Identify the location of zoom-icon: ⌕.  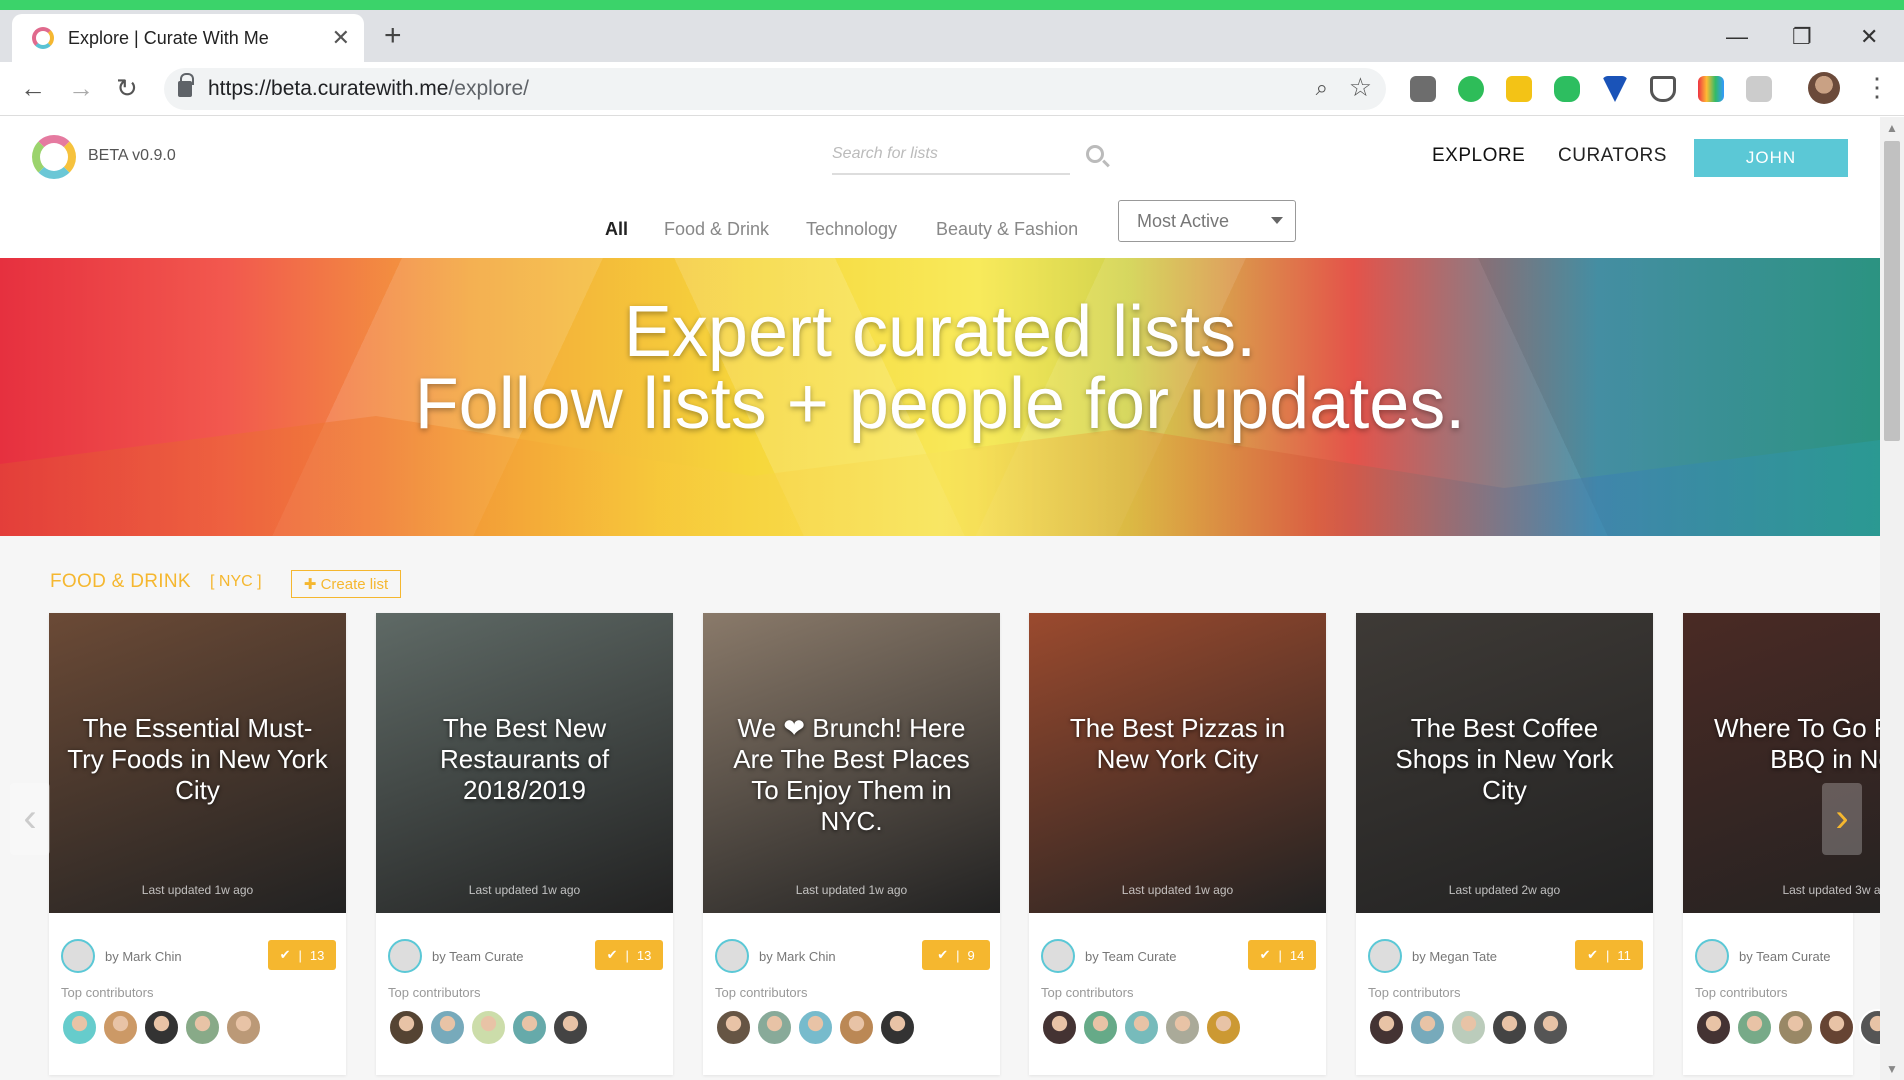
(1322, 88).